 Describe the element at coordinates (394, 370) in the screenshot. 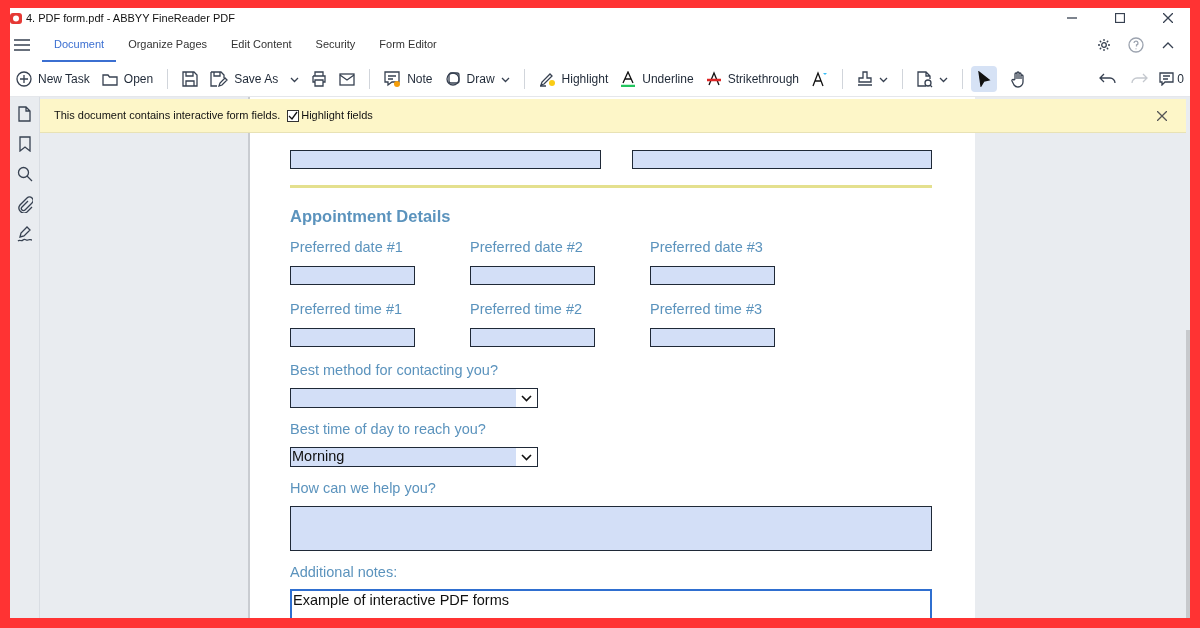

I see `field-label: Best method for contacting you?` at that location.